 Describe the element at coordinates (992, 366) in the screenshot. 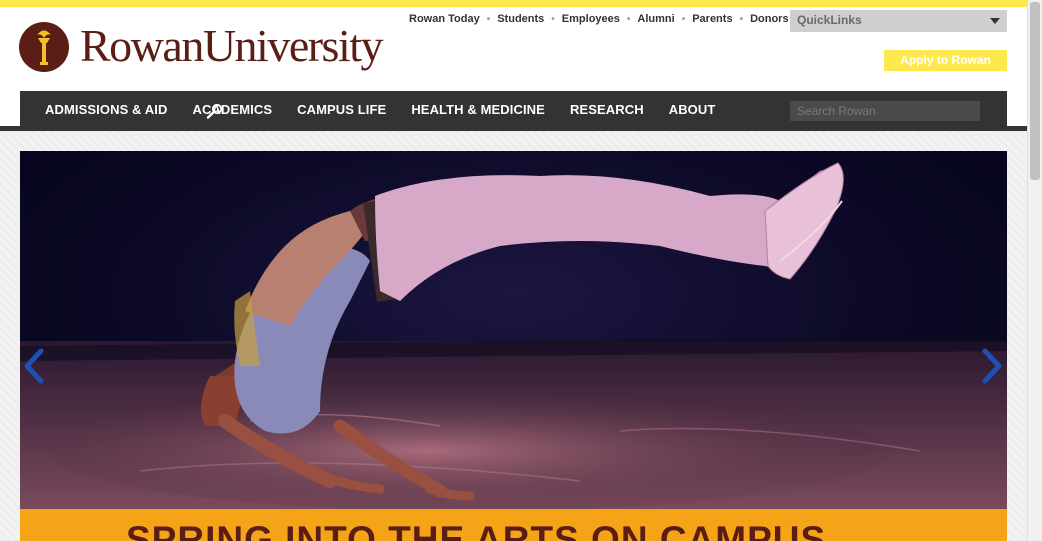

I see `chevron-right-icon` at that location.